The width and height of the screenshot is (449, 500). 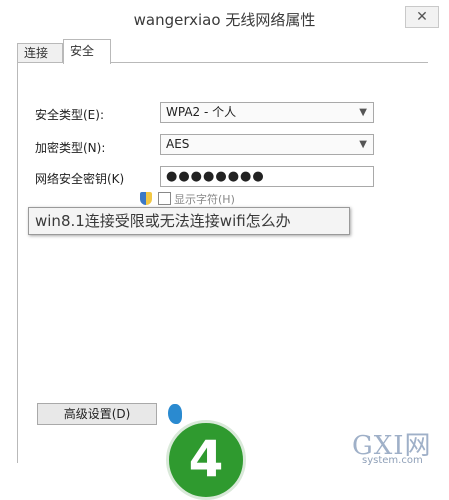 What do you see at coordinates (422, 17) in the screenshot?
I see `close-button: ✕` at bounding box center [422, 17].